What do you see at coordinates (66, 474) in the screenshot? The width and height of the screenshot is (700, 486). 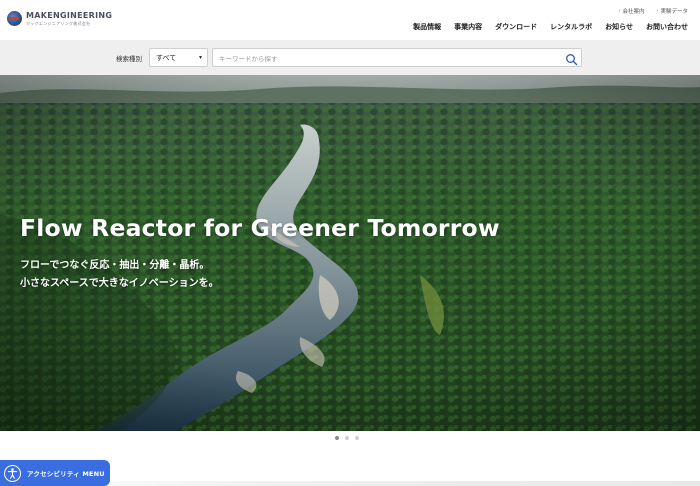 I see `accessibility-menu-label: アクセシビリティ MENU` at bounding box center [66, 474].